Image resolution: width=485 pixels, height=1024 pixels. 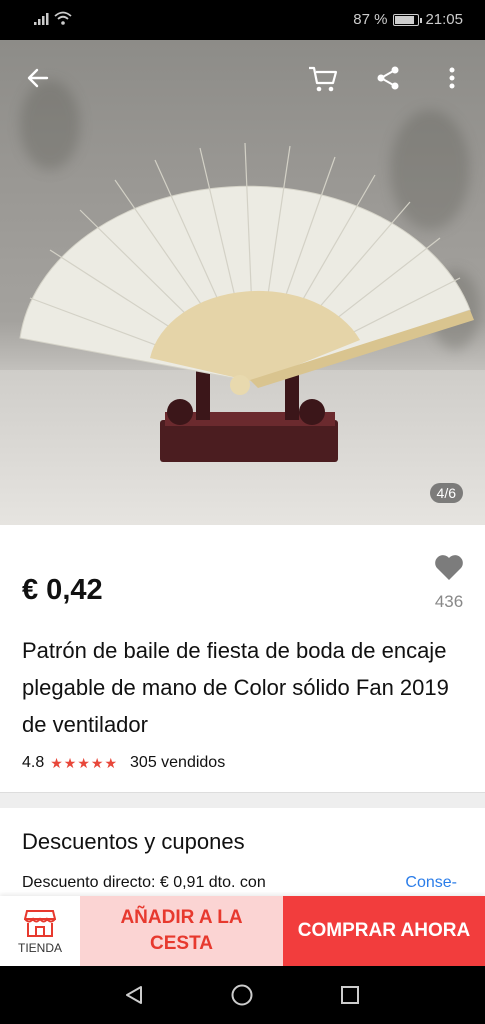 What do you see at coordinates (242, 800) in the screenshot?
I see `section-divider` at bounding box center [242, 800].